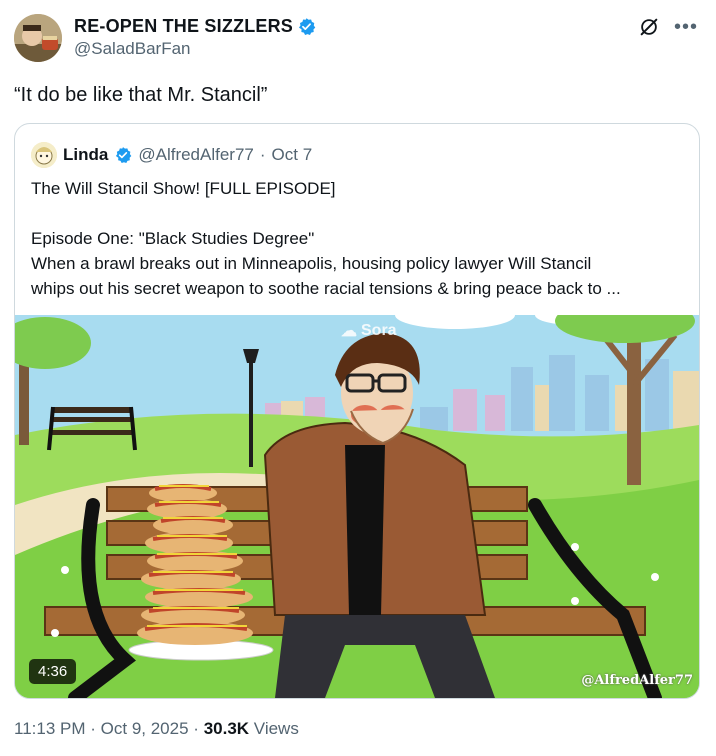  I want to click on author-handle: @SaladBarFan, so click(195, 49).